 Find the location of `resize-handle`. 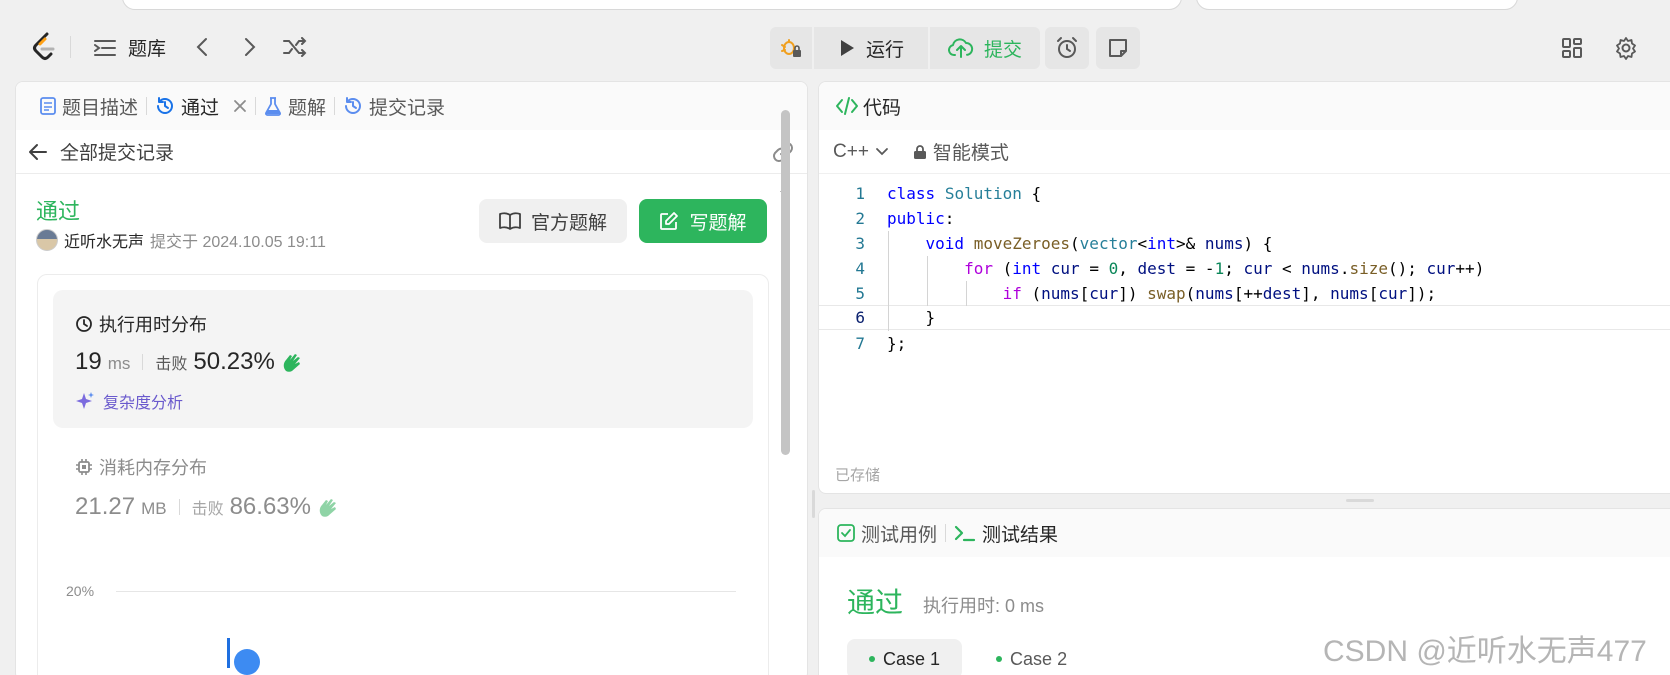

resize-handle is located at coordinates (1360, 500).